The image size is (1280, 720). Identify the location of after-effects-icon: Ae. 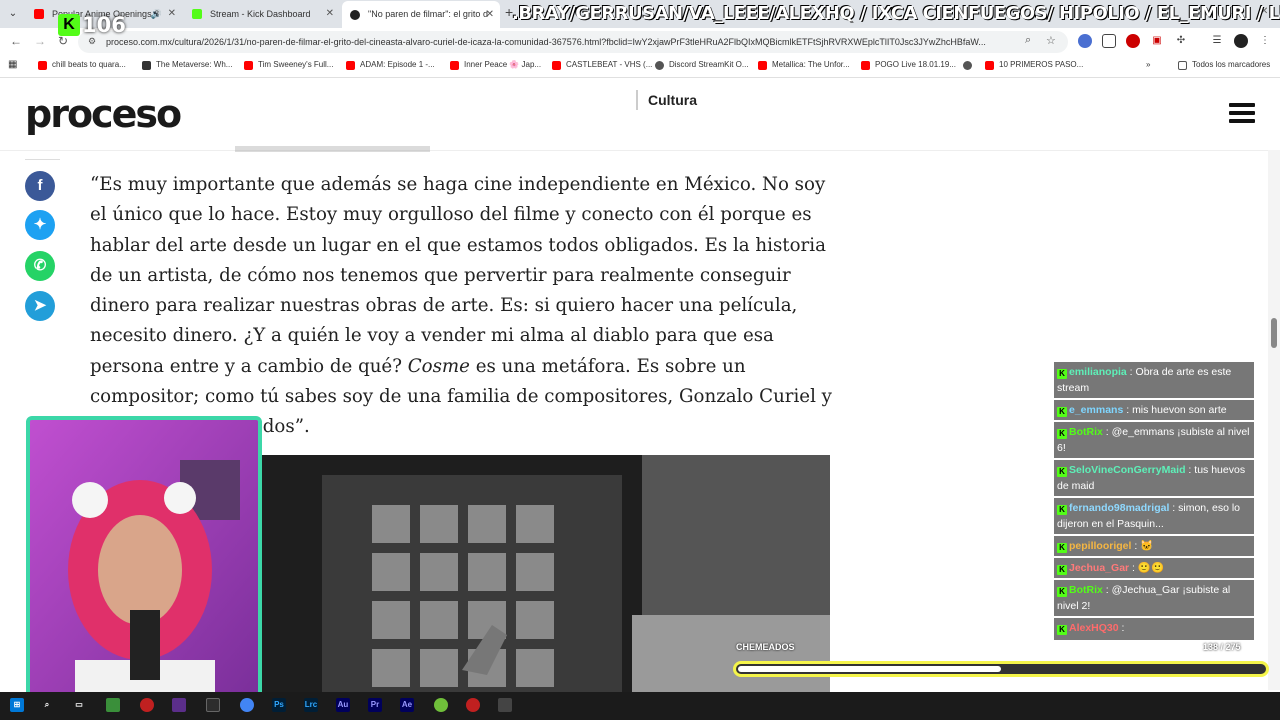
(407, 705).